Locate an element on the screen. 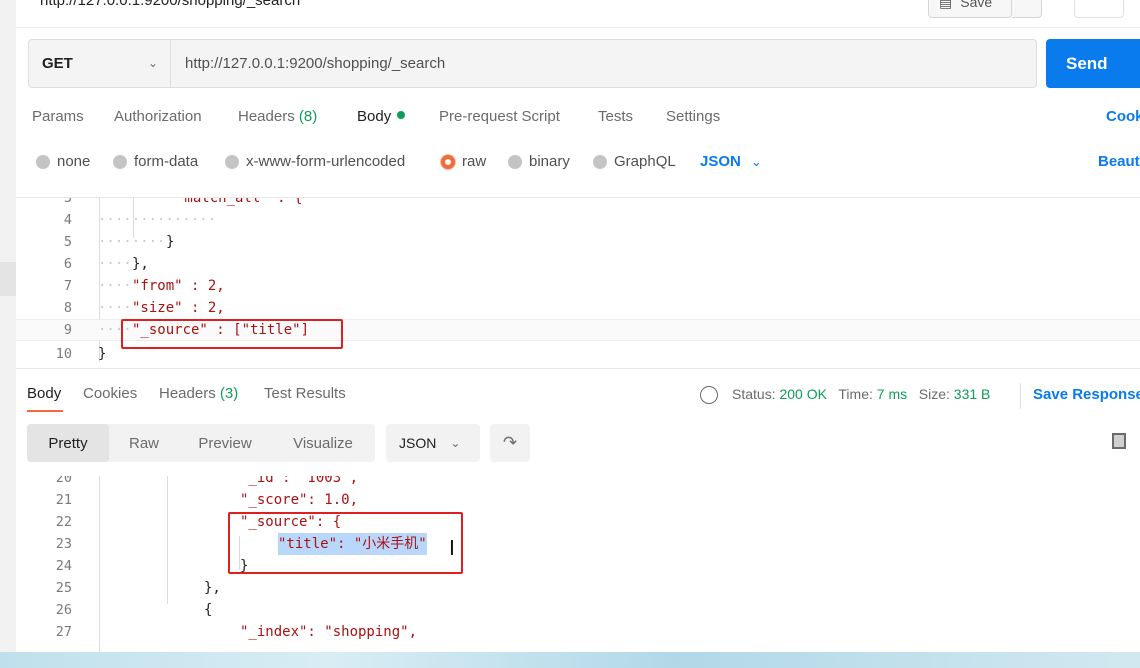 This screenshot has width=1140, height=668. code-text: "_score": 1.0, is located at coordinates (299, 500).